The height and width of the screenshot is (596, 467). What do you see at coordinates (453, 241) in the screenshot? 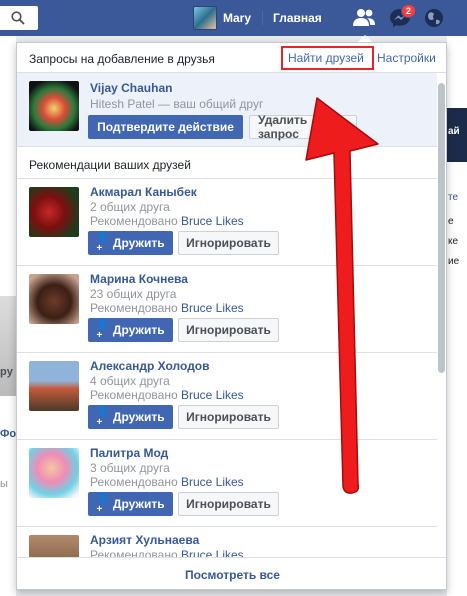
I see `background-text: ке` at bounding box center [453, 241].